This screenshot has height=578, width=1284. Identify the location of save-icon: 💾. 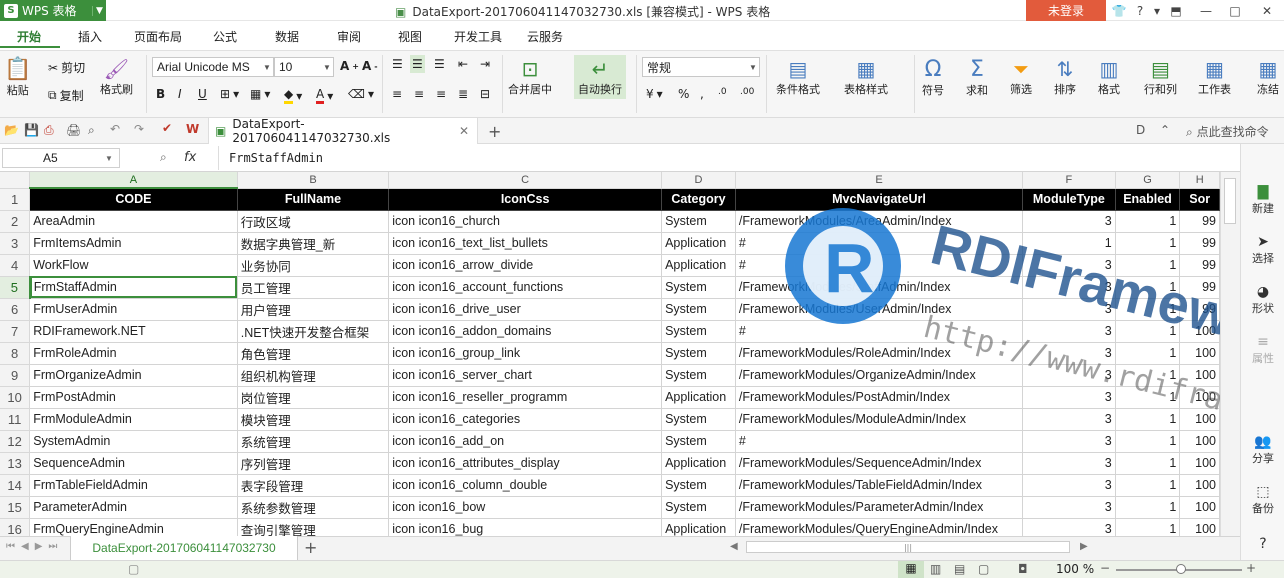
(31, 130).